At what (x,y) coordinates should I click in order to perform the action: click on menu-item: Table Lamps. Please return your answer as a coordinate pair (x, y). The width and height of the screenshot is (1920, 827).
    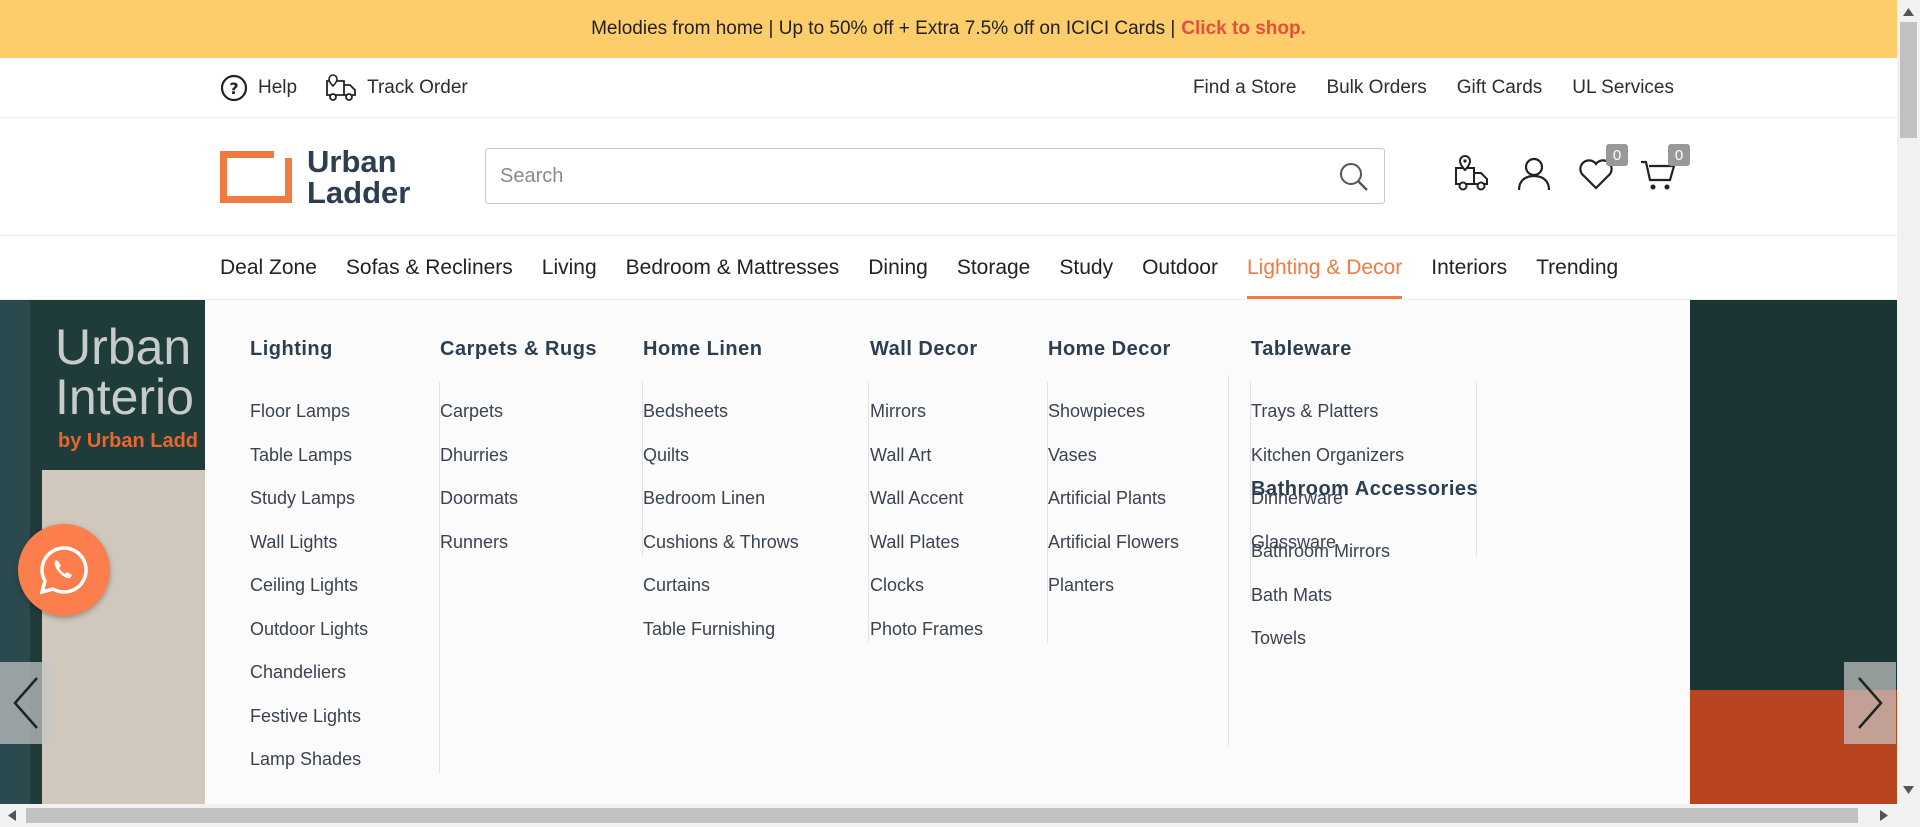
    Looking at the image, I should click on (344, 466).